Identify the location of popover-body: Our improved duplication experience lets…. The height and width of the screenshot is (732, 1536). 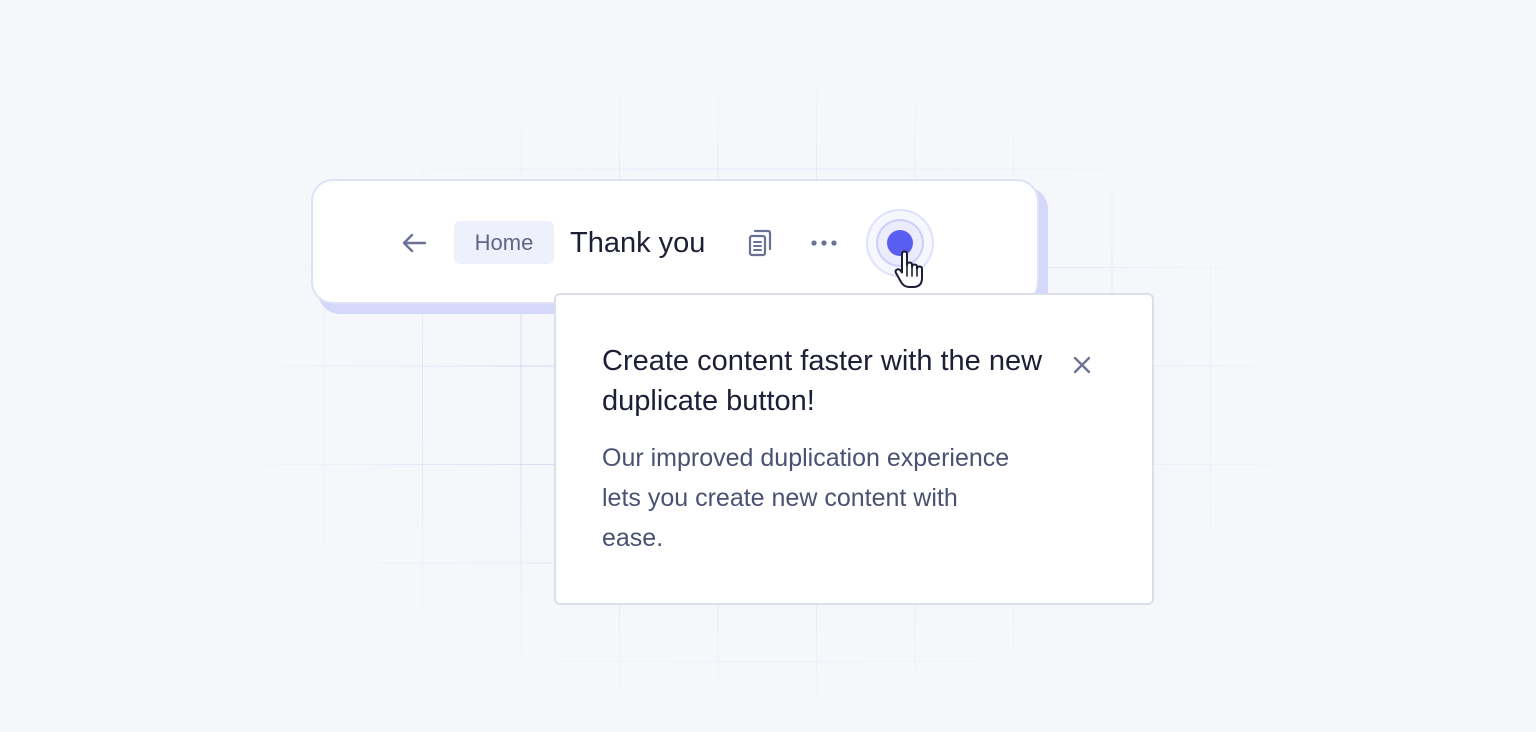
(806, 498).